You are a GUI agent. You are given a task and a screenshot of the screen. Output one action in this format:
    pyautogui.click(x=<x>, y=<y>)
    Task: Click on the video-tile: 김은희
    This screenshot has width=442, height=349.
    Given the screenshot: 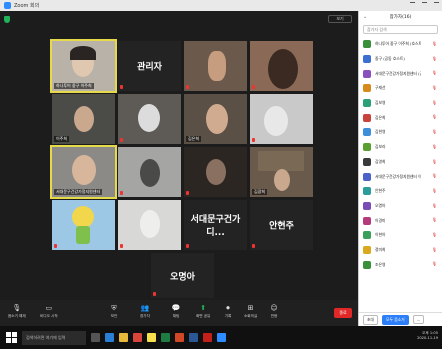 What is the action you would take?
    pyautogui.click(x=215, y=119)
    